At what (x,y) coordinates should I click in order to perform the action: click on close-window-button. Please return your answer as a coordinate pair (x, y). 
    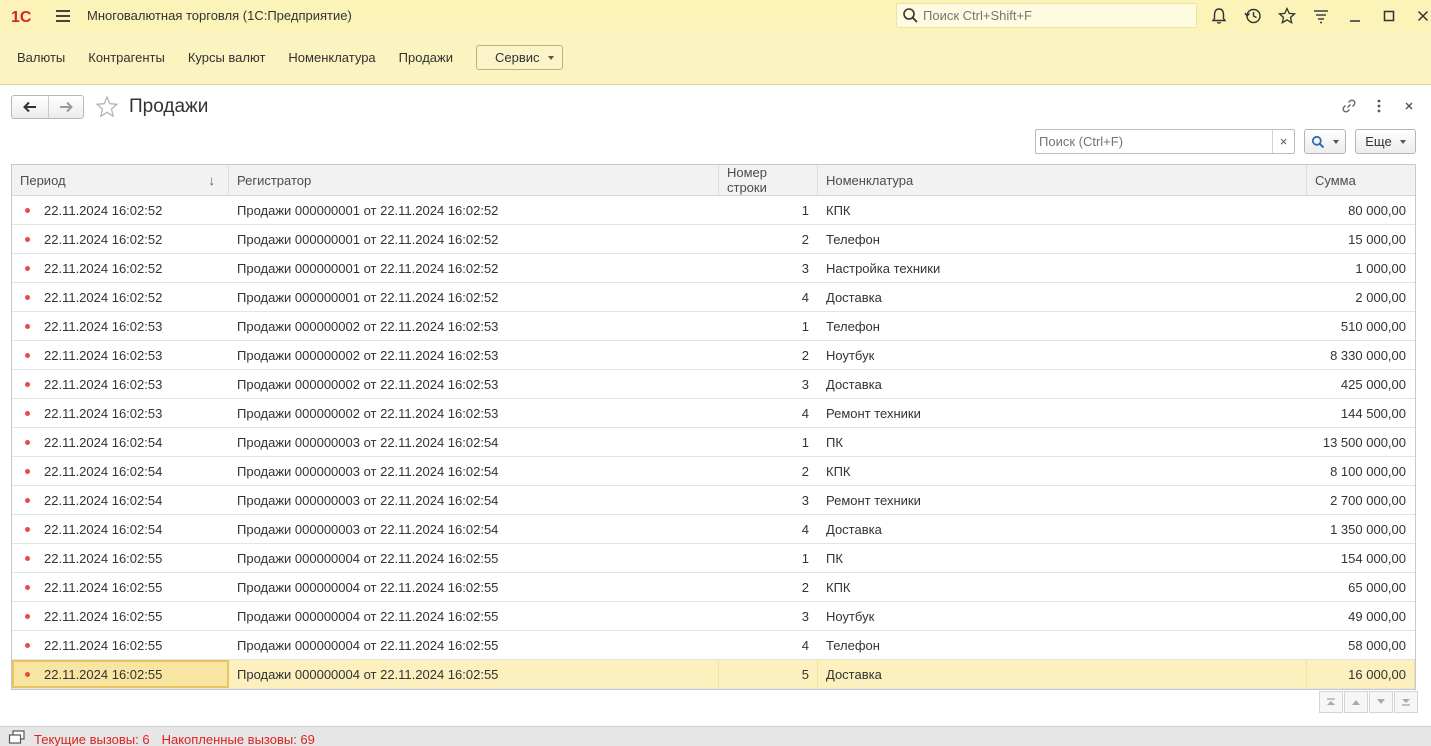
    Looking at the image, I should click on (1418, 16).